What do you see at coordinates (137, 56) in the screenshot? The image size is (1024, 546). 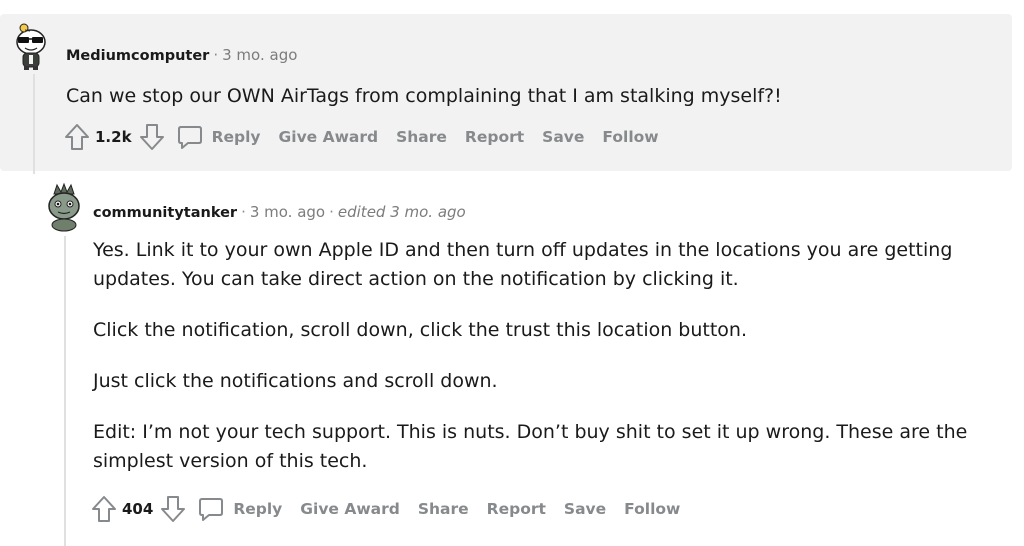 I see `author-link: Mediumcomputer` at bounding box center [137, 56].